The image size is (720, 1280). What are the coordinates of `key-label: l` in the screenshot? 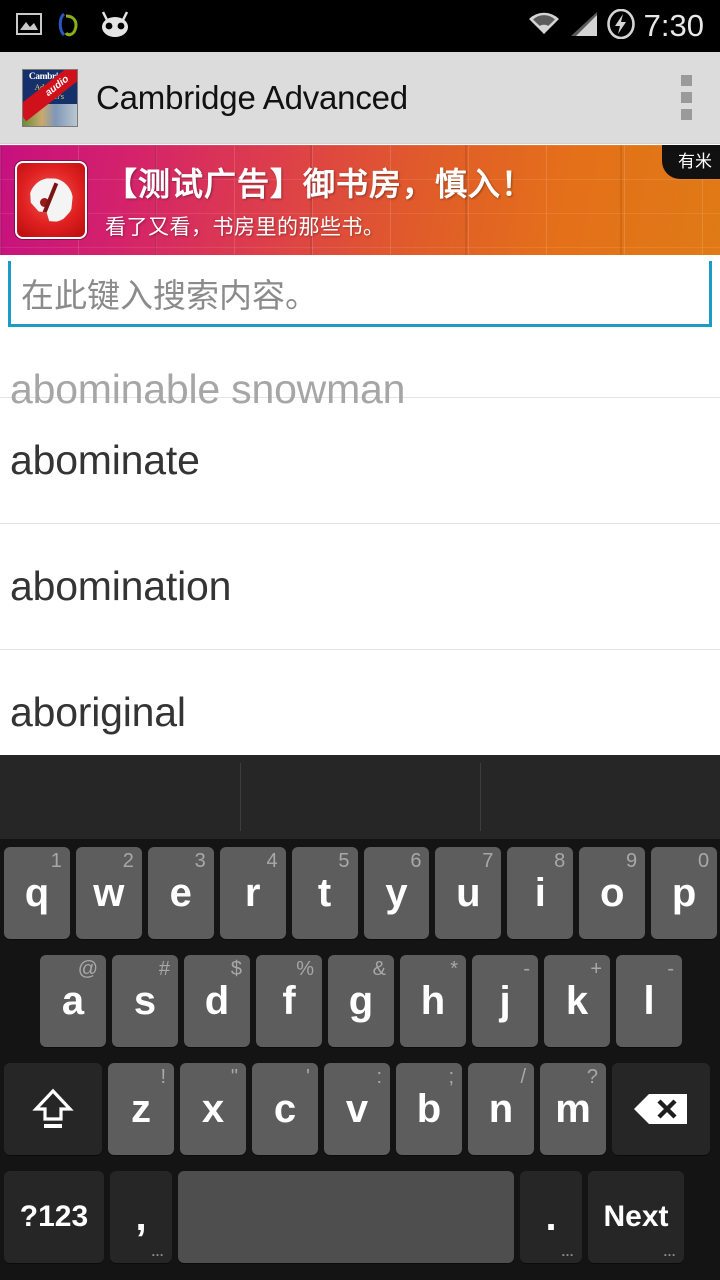 It's located at (649, 1001).